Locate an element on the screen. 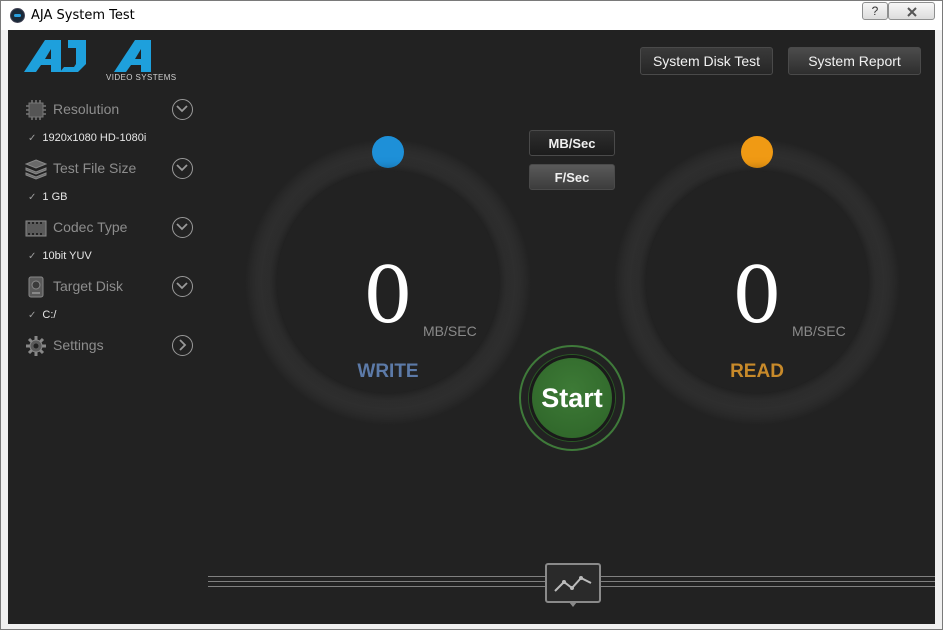  sidebar-value-resolution: ✓ 1920x1080 HD-1080i is located at coordinates (87, 139).